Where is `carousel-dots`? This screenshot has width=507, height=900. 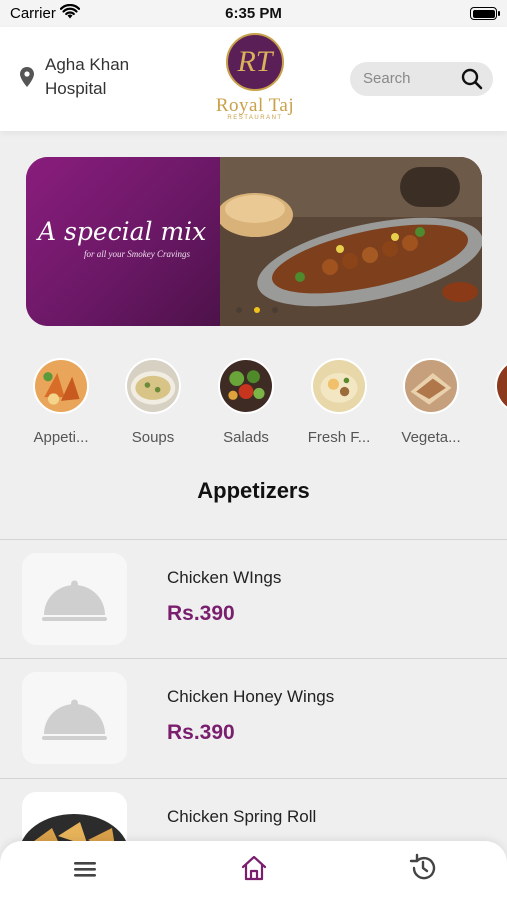
carousel-dots is located at coordinates (257, 310).